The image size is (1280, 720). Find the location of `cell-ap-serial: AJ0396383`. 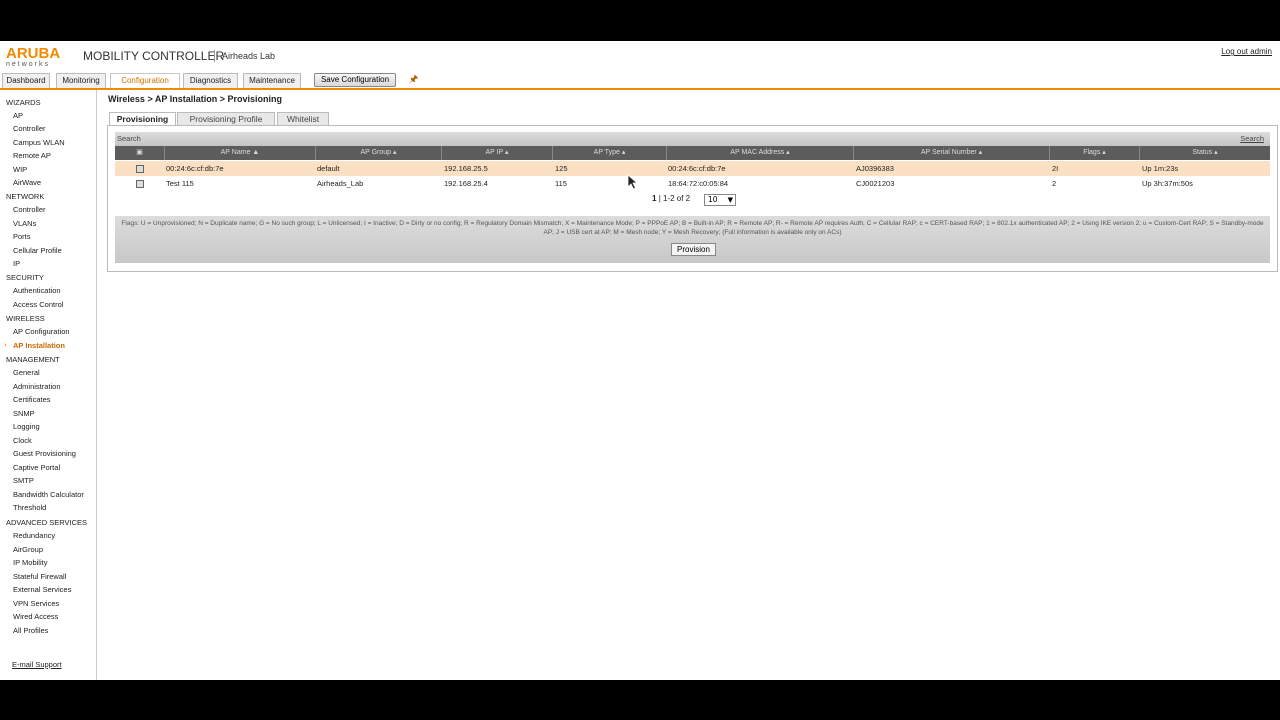

cell-ap-serial: AJ0396383 is located at coordinates (875, 168).